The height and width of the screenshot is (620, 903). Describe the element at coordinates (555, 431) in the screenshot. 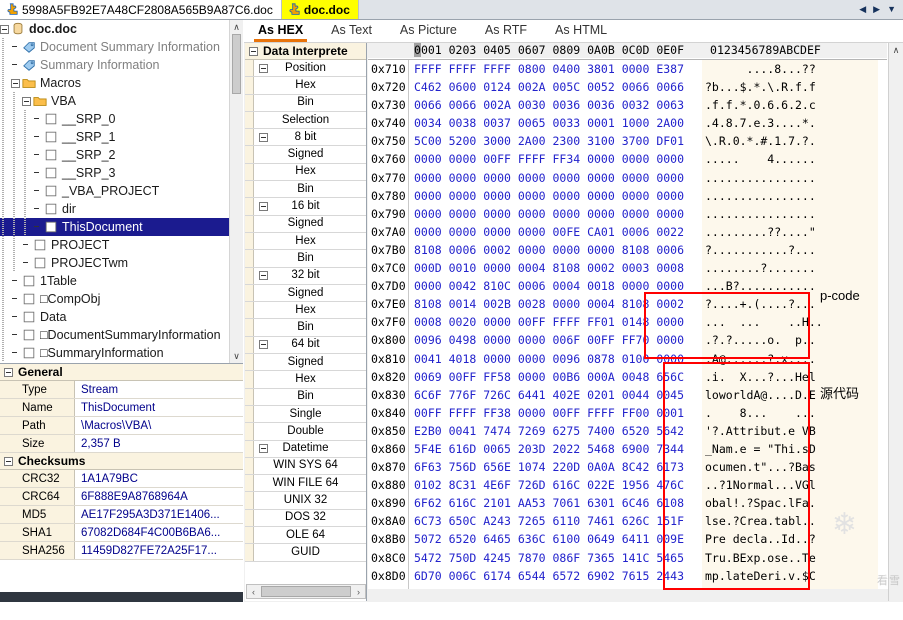

I see `hex-bytes: E2B0 0041 7474 7269 6275 7400 6520 5642` at that location.